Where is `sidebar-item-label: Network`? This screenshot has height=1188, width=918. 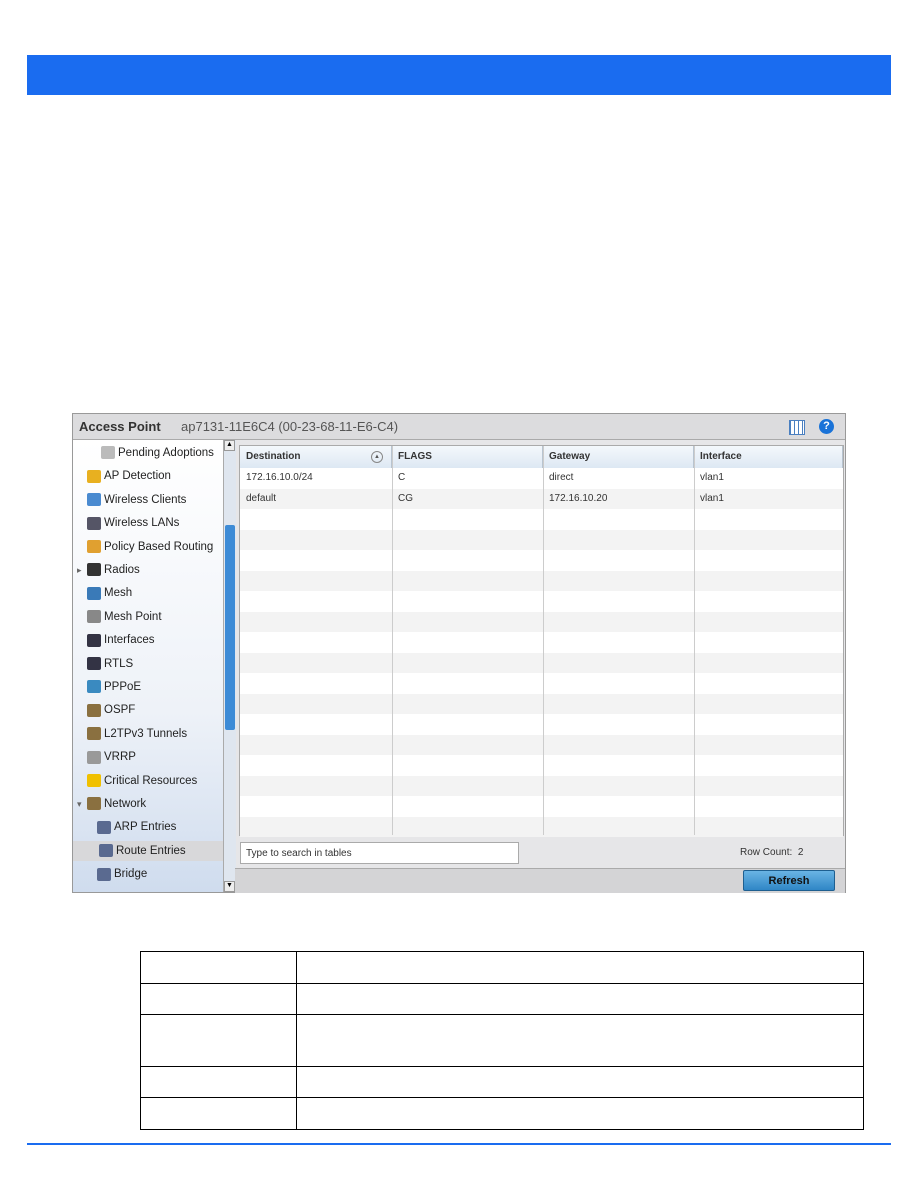
sidebar-item-label: Network is located at coordinates (125, 804).